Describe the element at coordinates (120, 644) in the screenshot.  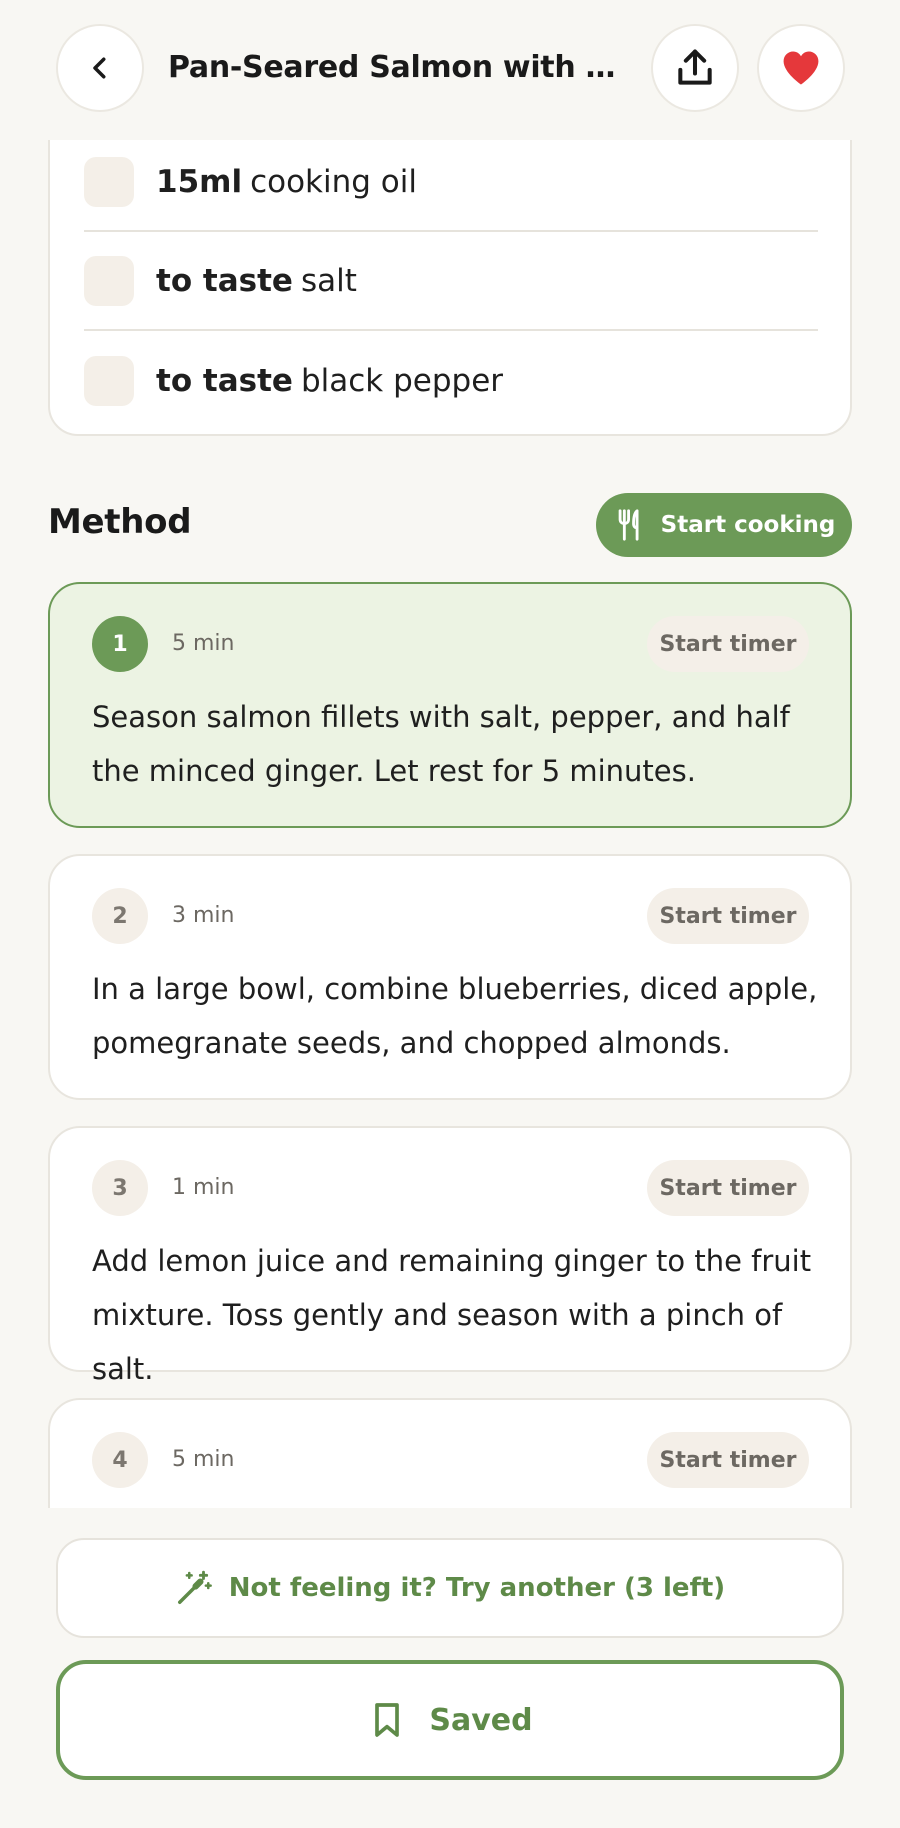
I see `step-number: 1` at that location.